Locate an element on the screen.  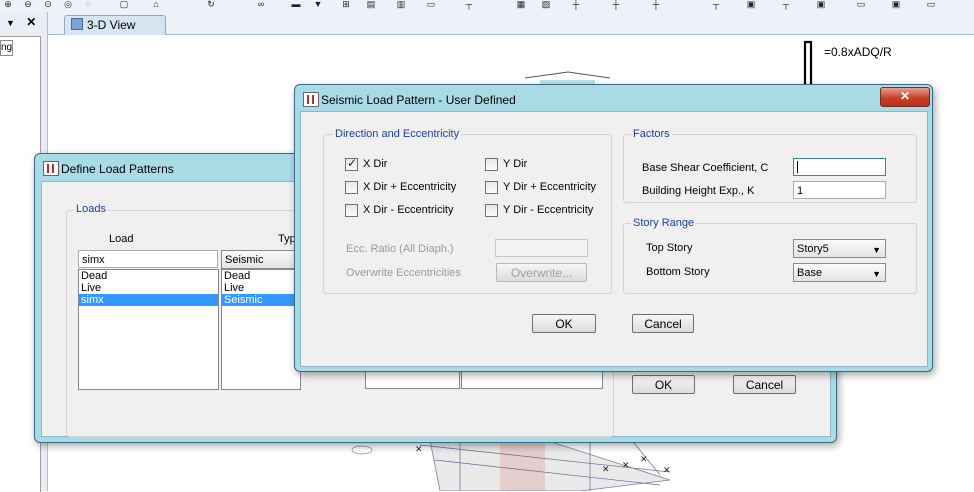
story-range-legend: Story Range is located at coordinates (664, 223).